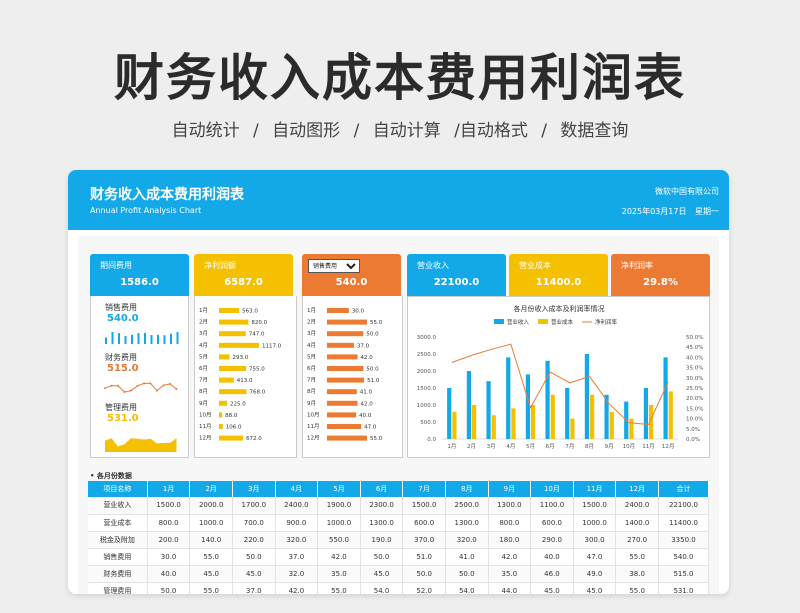 This screenshot has height=613, width=800. What do you see at coordinates (595, 557) in the screenshot?
I see `table-cell: 47.0` at bounding box center [595, 557].